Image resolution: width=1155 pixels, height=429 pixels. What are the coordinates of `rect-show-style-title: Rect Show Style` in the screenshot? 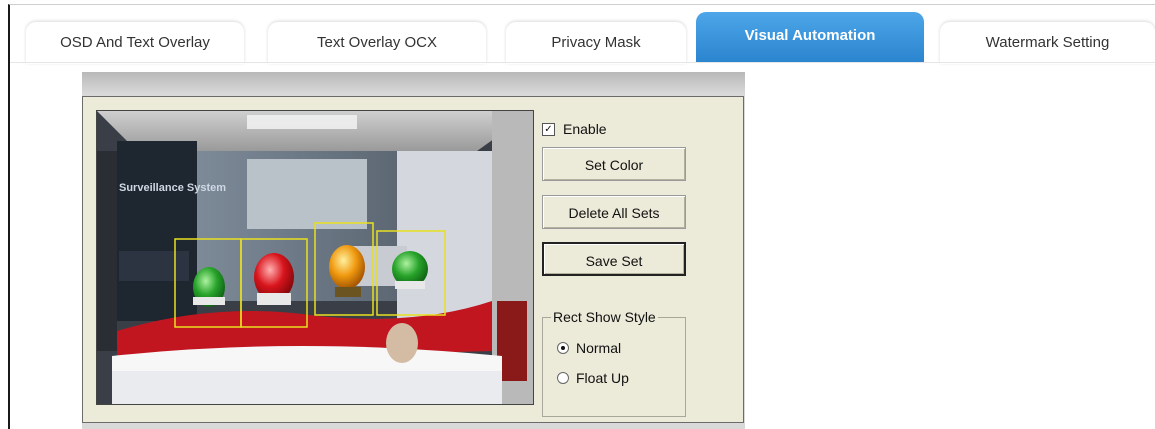 It's located at (604, 317).